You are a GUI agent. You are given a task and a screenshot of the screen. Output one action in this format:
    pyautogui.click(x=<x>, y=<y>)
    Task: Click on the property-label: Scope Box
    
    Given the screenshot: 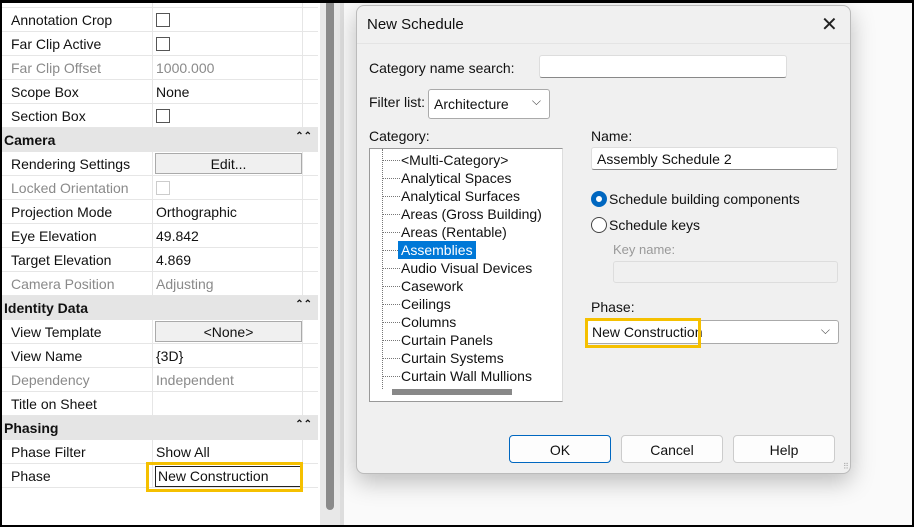 What is the action you would take?
    pyautogui.click(x=45, y=92)
    